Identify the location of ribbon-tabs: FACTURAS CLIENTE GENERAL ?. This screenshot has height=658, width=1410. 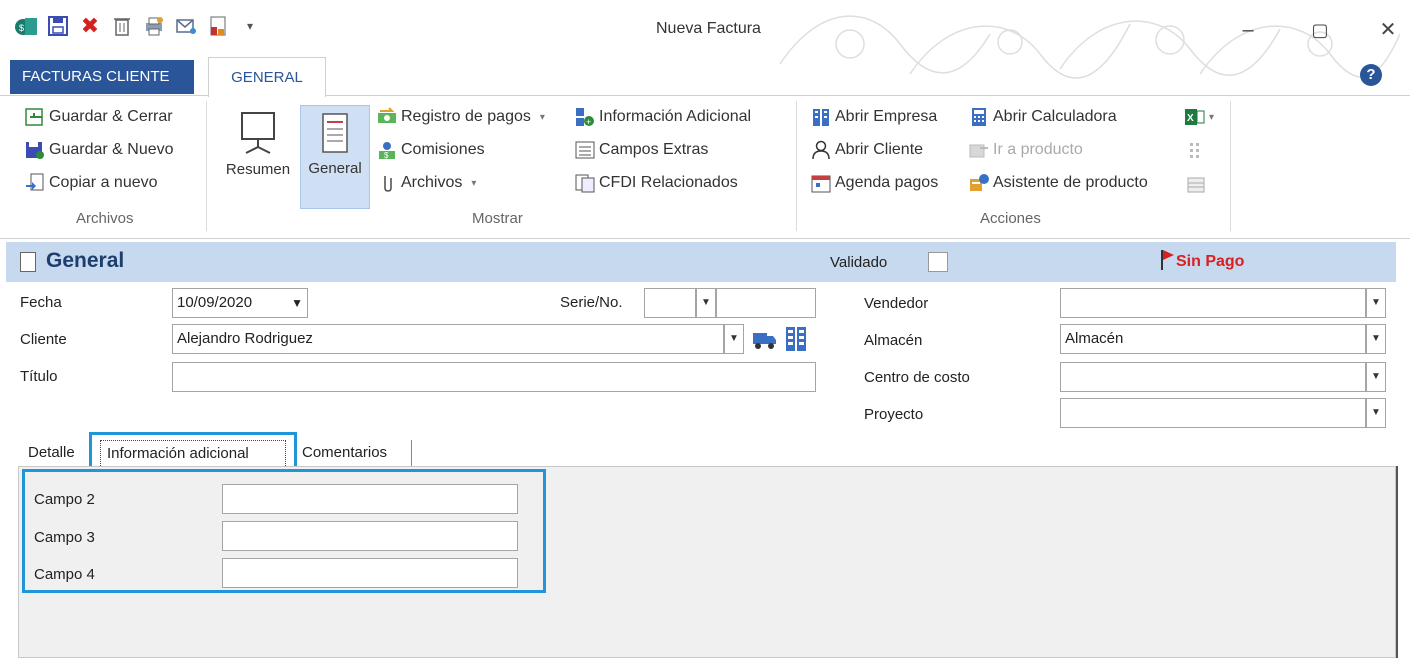
(705, 76).